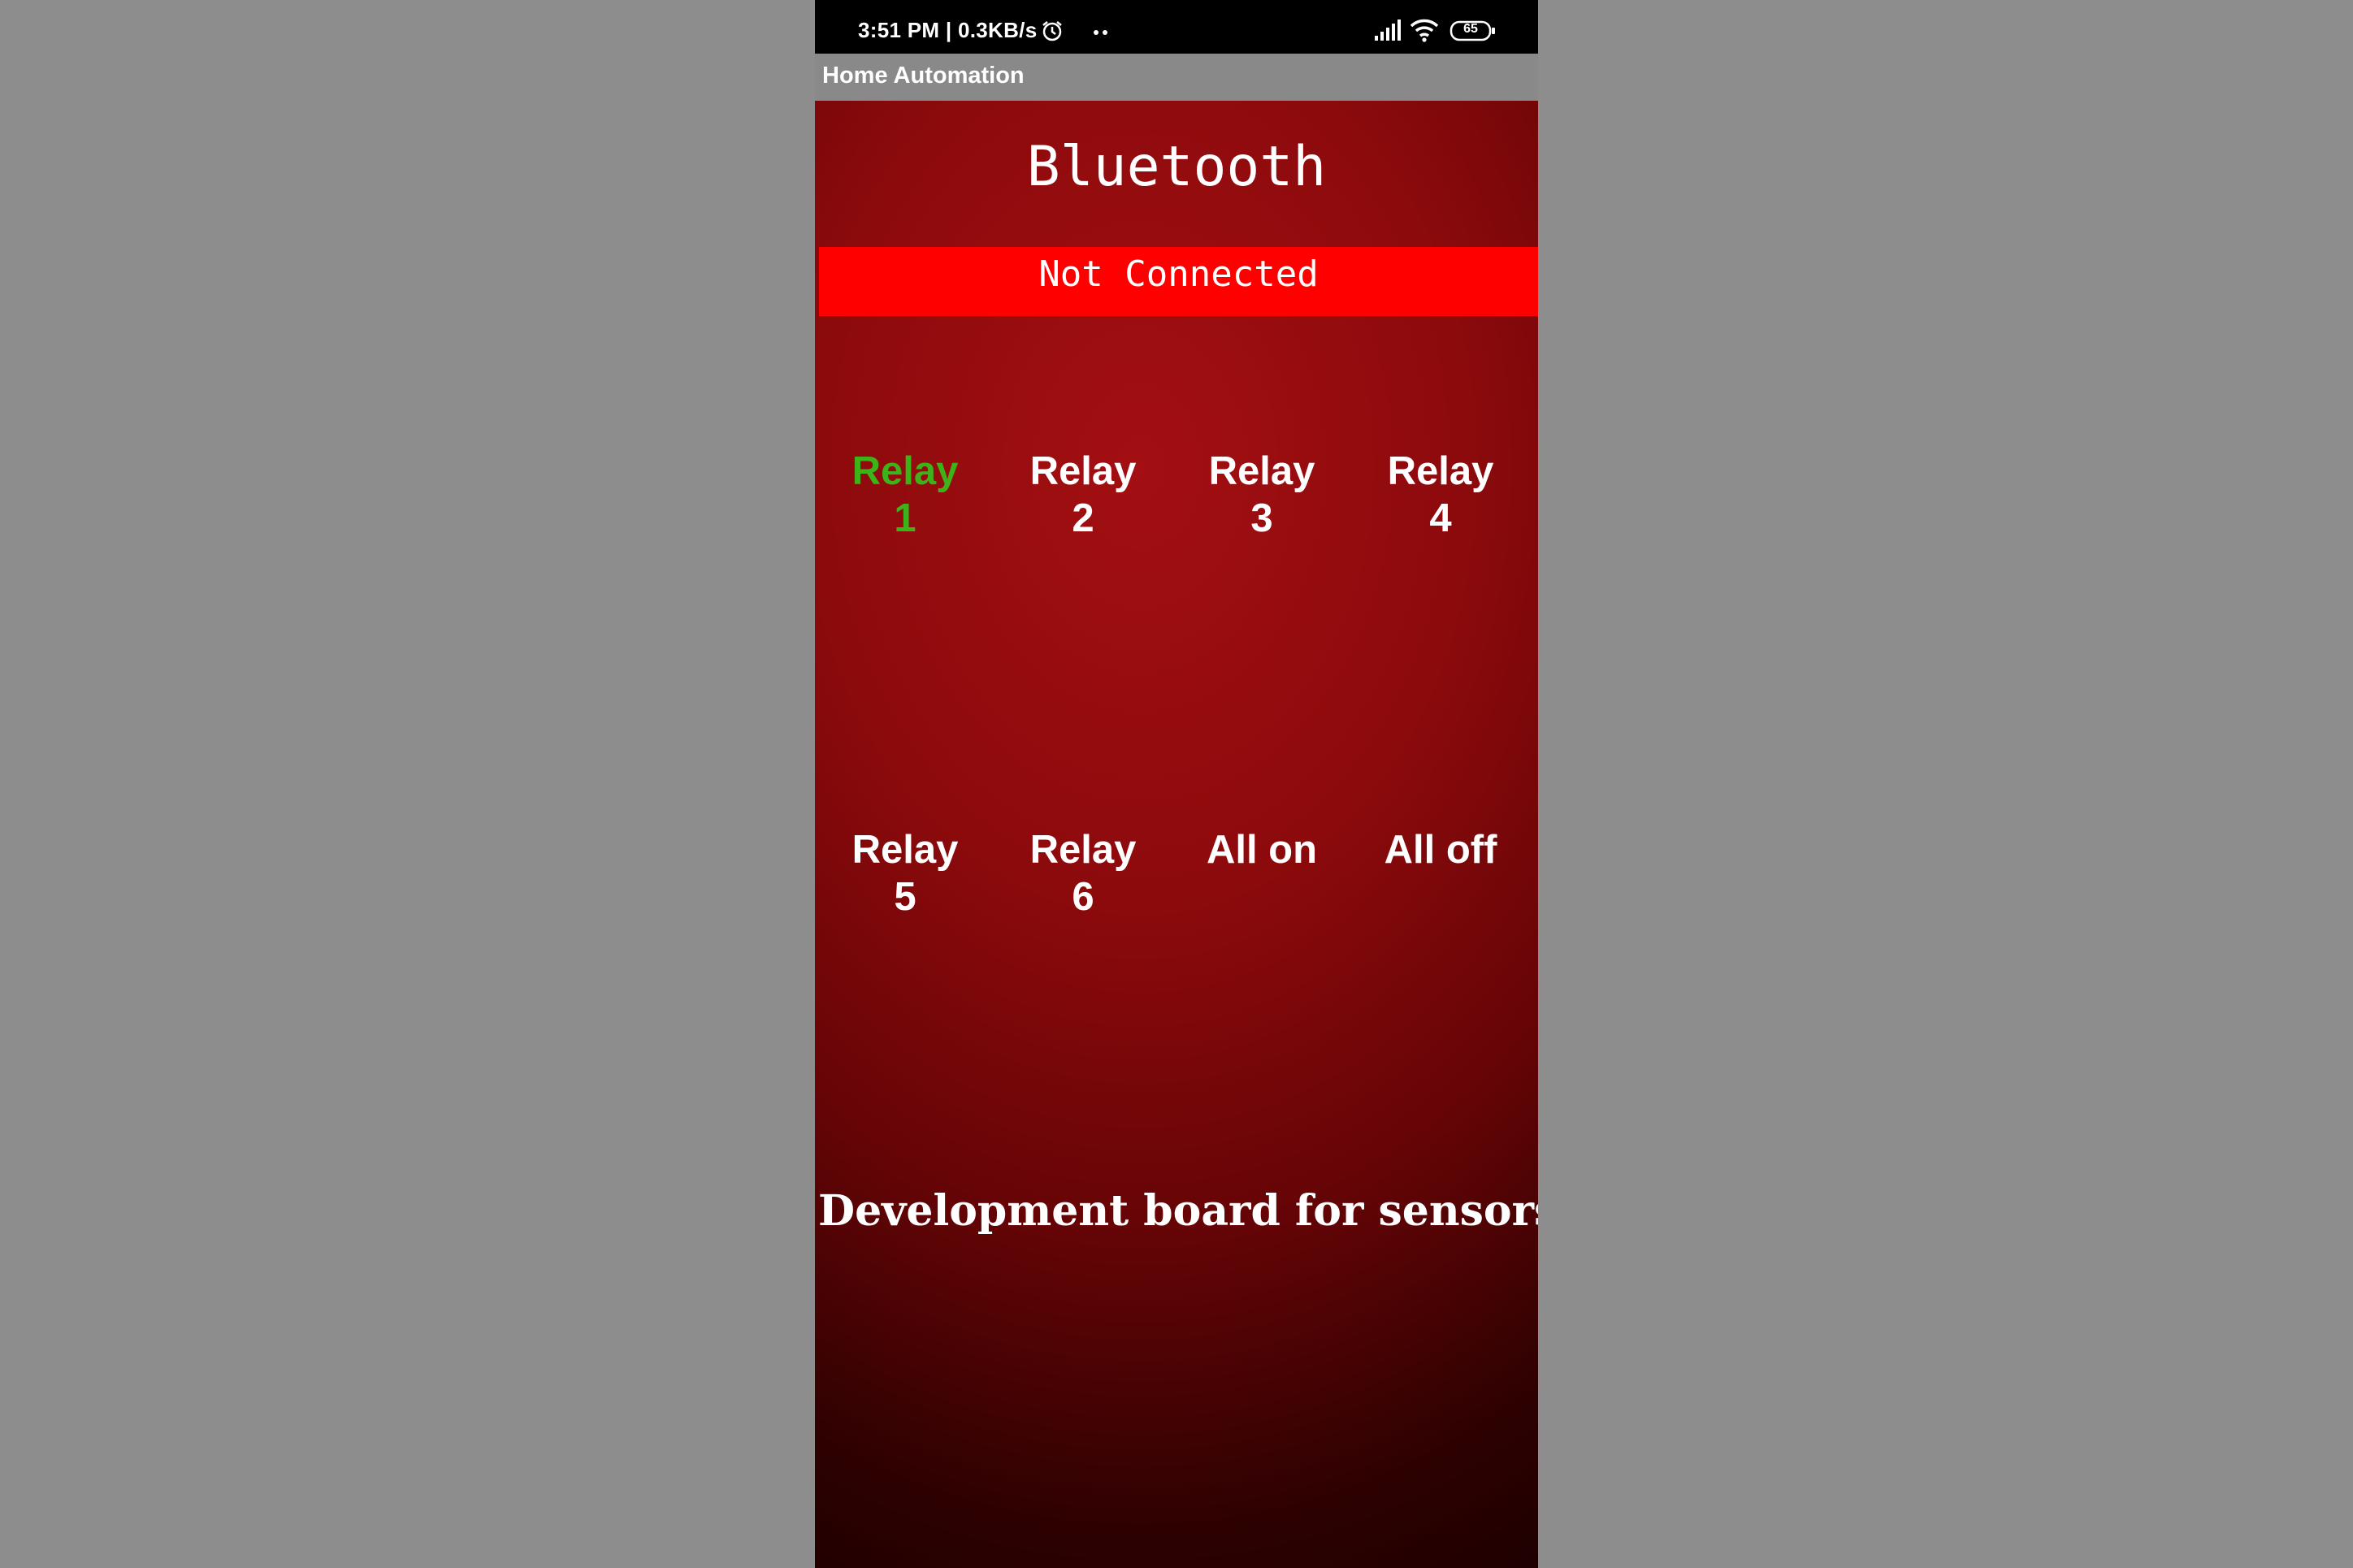  I want to click on relay-6-button: Relay 6, so click(1083, 899).